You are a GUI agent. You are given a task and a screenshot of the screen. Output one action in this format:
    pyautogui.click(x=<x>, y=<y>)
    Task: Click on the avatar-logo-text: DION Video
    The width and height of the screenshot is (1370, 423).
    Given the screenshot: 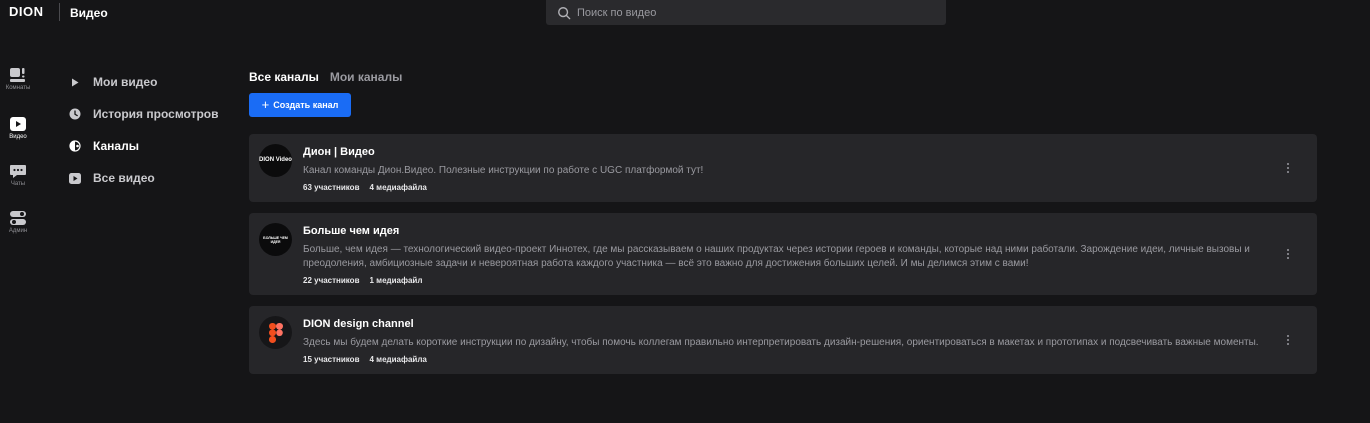 What is the action you would take?
    pyautogui.click(x=275, y=160)
    